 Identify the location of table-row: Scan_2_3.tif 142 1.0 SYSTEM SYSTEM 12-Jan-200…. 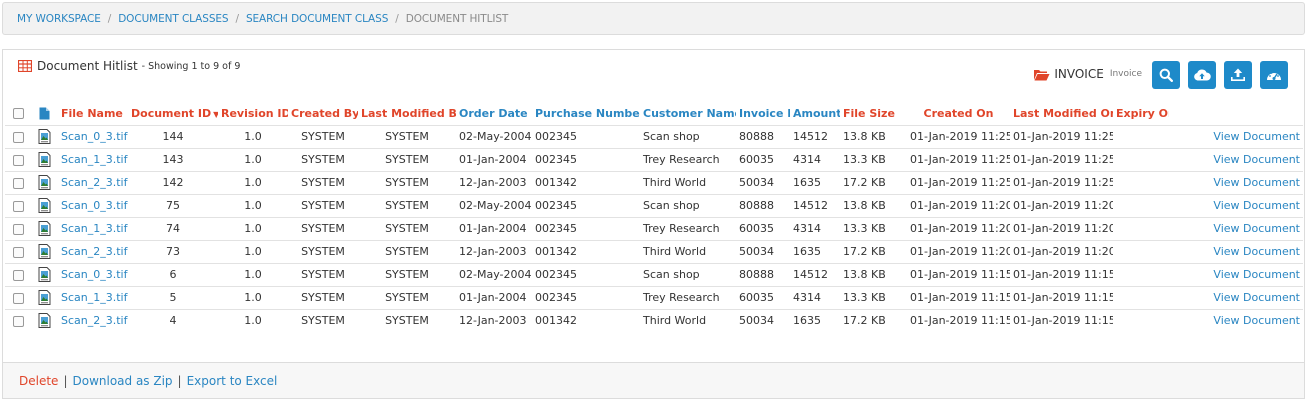
(654, 182).